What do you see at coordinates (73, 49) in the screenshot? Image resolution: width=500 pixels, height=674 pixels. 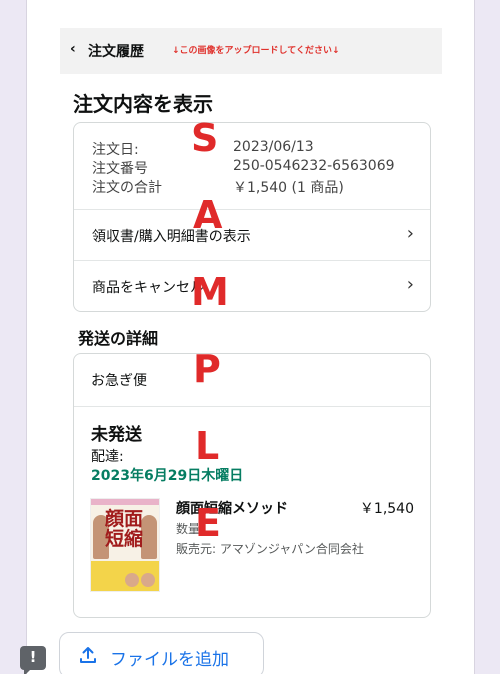 I see `back-chevron-icon: ‹` at bounding box center [73, 49].